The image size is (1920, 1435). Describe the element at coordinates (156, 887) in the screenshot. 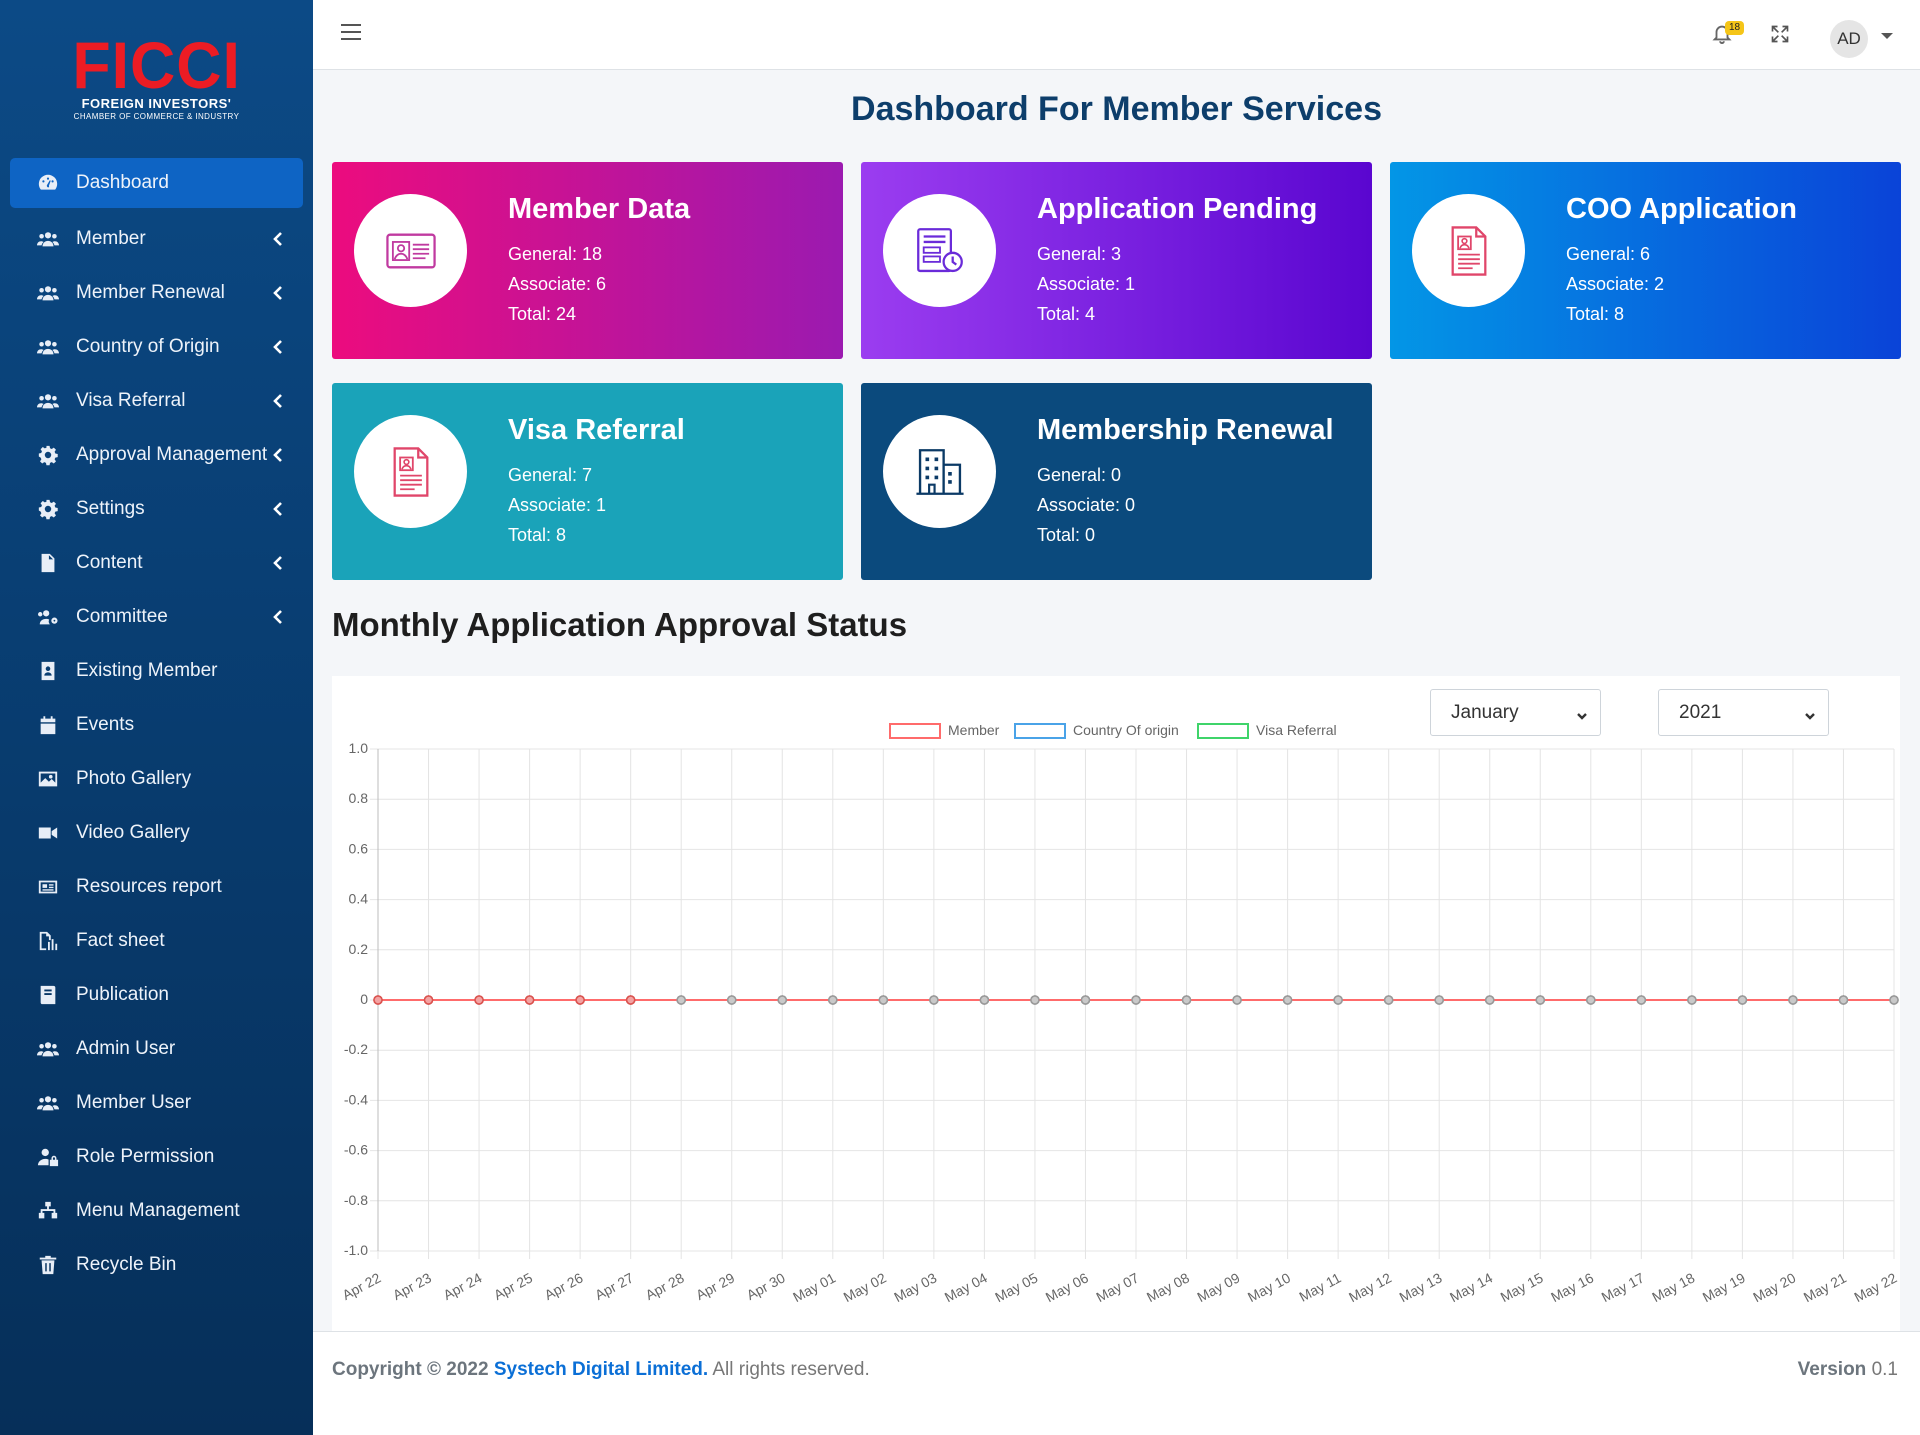

I see `sidebar-item-resources-report: Resources report` at that location.